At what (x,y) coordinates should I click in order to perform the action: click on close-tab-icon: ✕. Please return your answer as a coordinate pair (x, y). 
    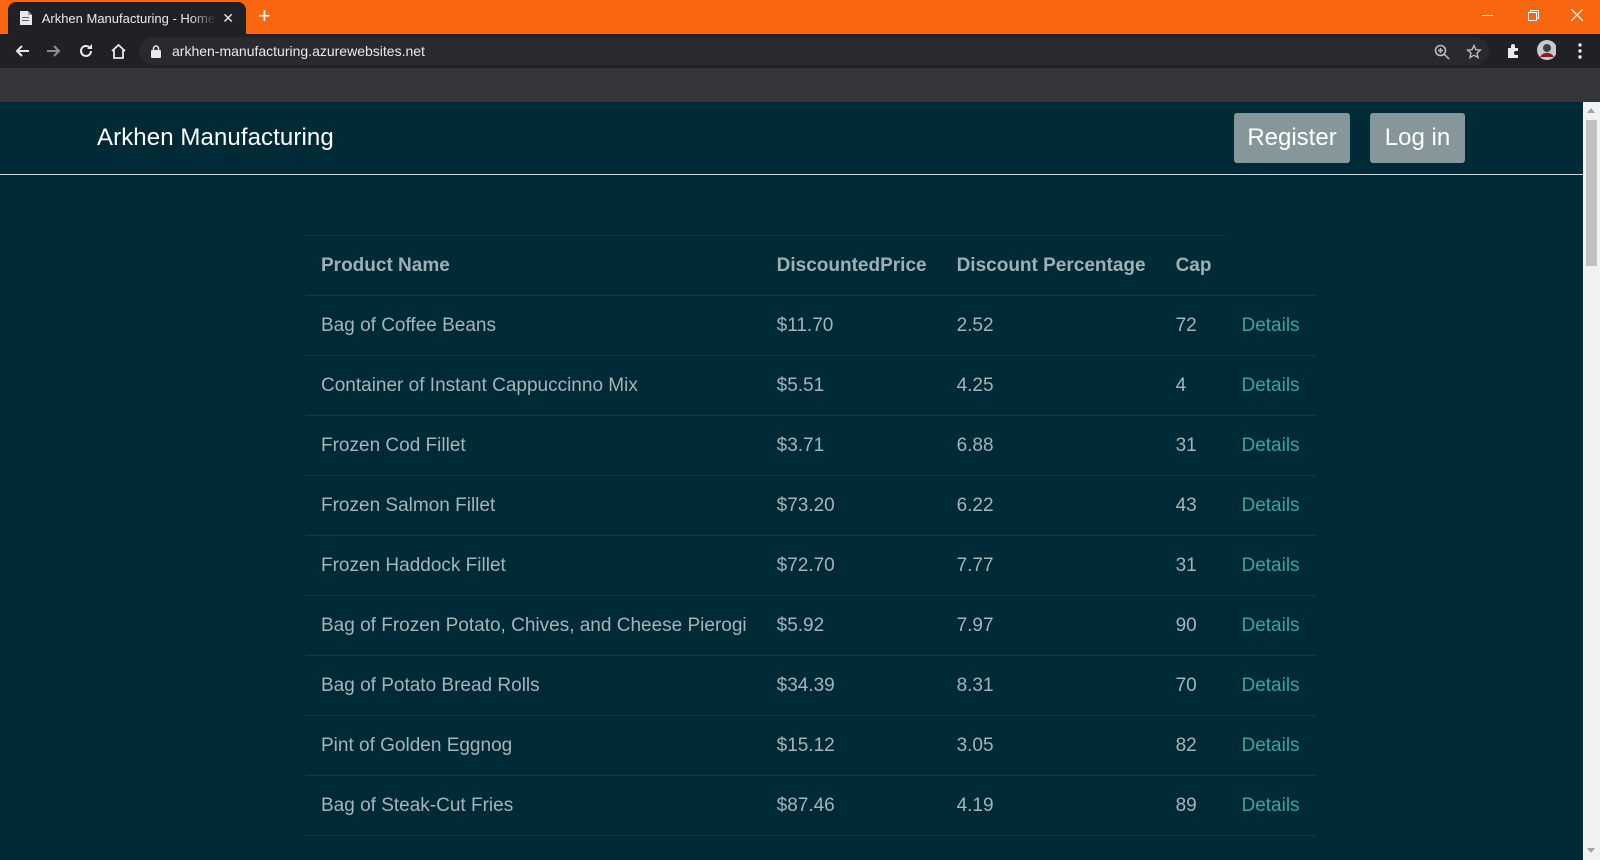
    Looking at the image, I should click on (228, 18).